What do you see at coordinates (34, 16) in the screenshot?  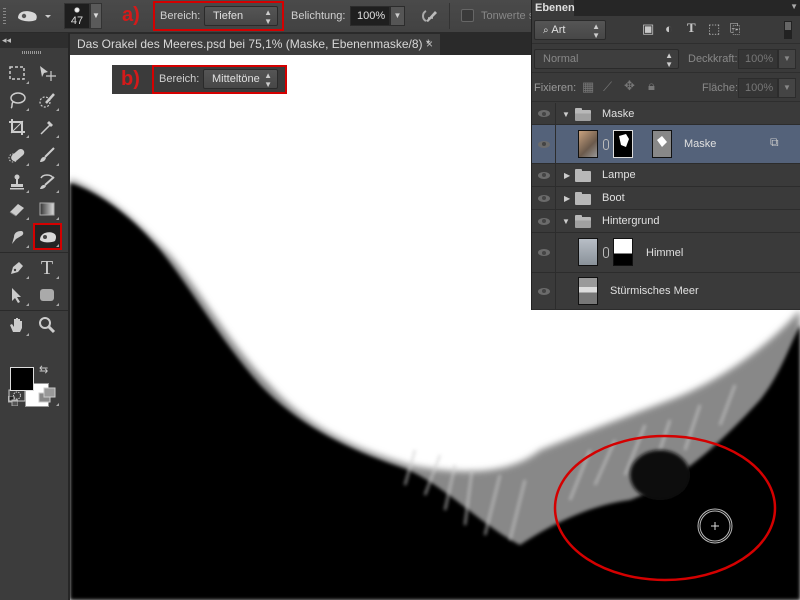 I see `tool-preset-picker` at bounding box center [34, 16].